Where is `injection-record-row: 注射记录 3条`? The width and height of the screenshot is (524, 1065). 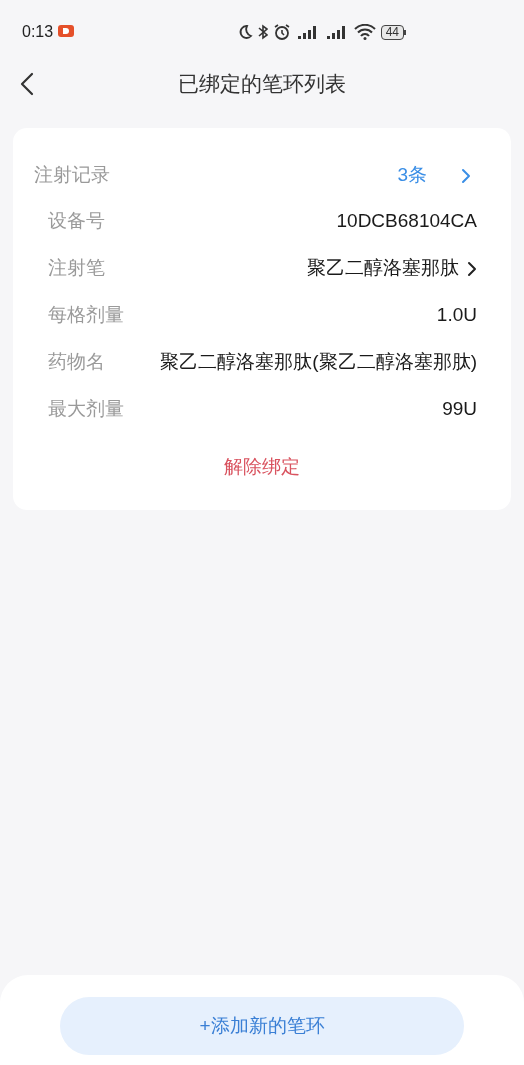 injection-record-row: 注射记录 3条 is located at coordinates (262, 175).